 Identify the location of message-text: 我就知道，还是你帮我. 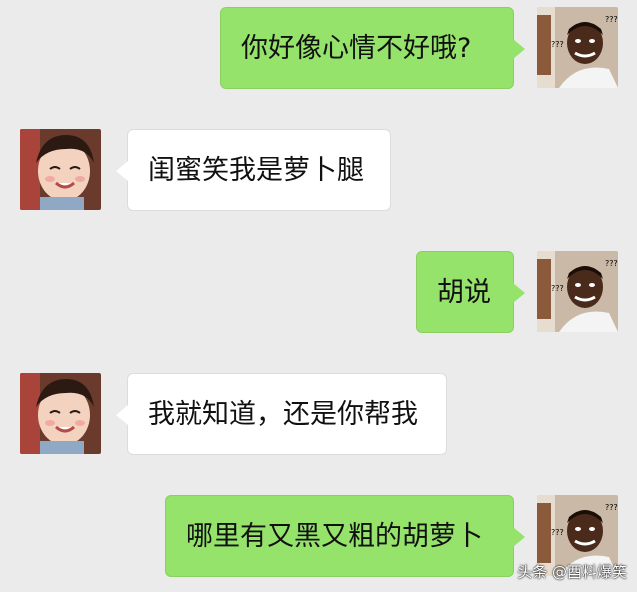
(283, 414).